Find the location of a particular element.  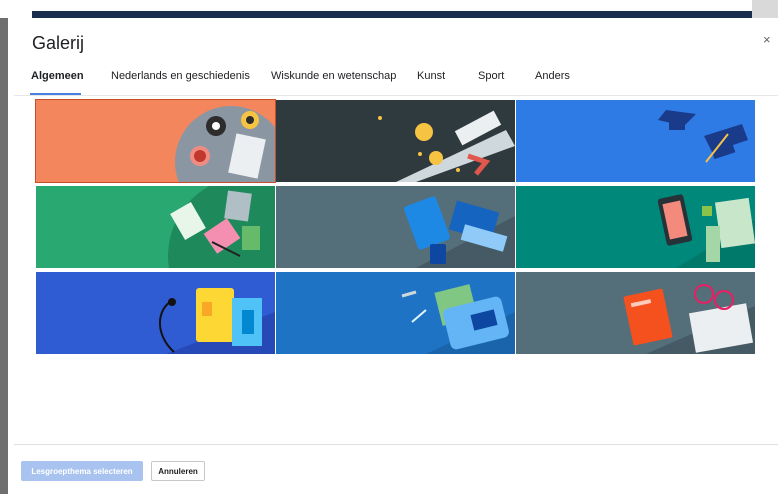

theme-tile-tea is located at coordinates (155, 141).